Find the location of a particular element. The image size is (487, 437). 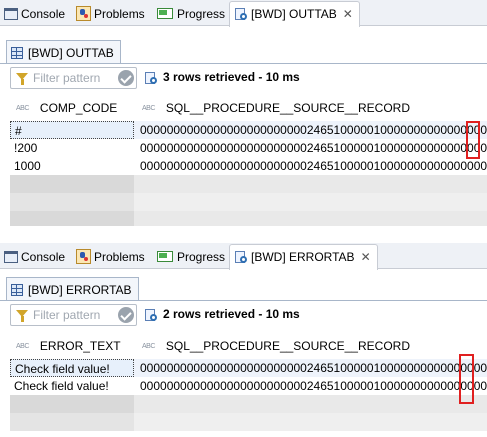

tab-outtab: [BWD] OUTTAB ✕ is located at coordinates (294, 14).